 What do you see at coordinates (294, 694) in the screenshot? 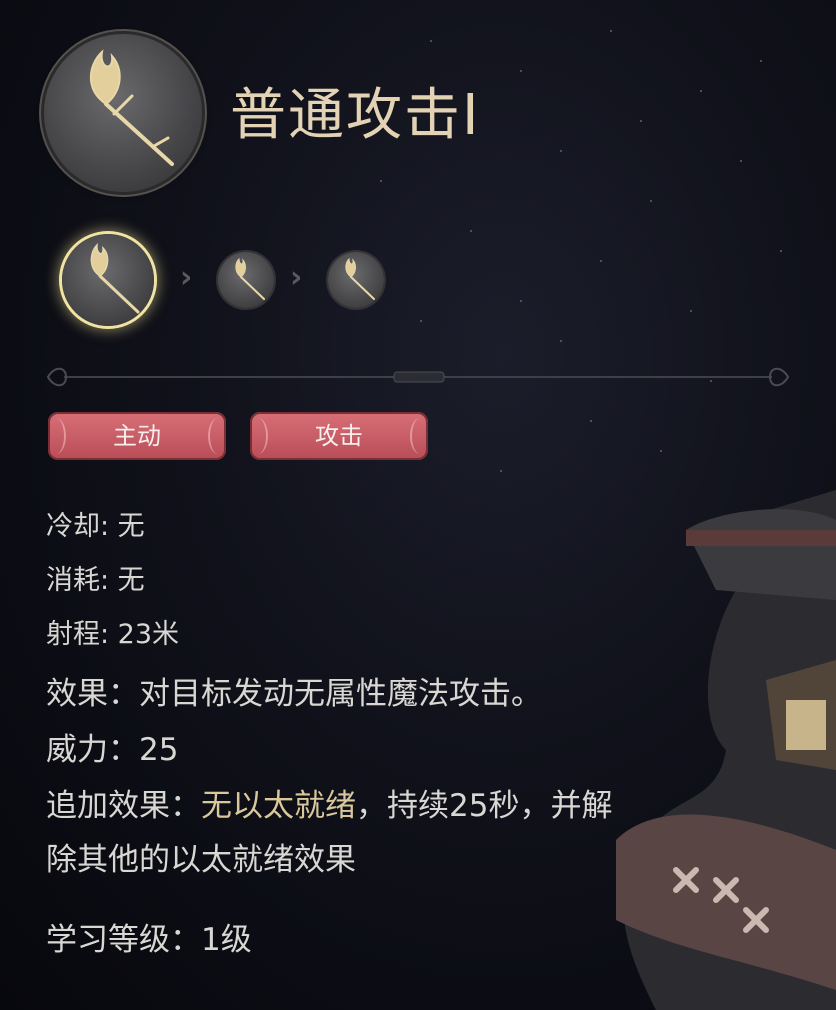
I see `effect-text: 效果：对目标发动无属性魔法攻击。` at bounding box center [294, 694].